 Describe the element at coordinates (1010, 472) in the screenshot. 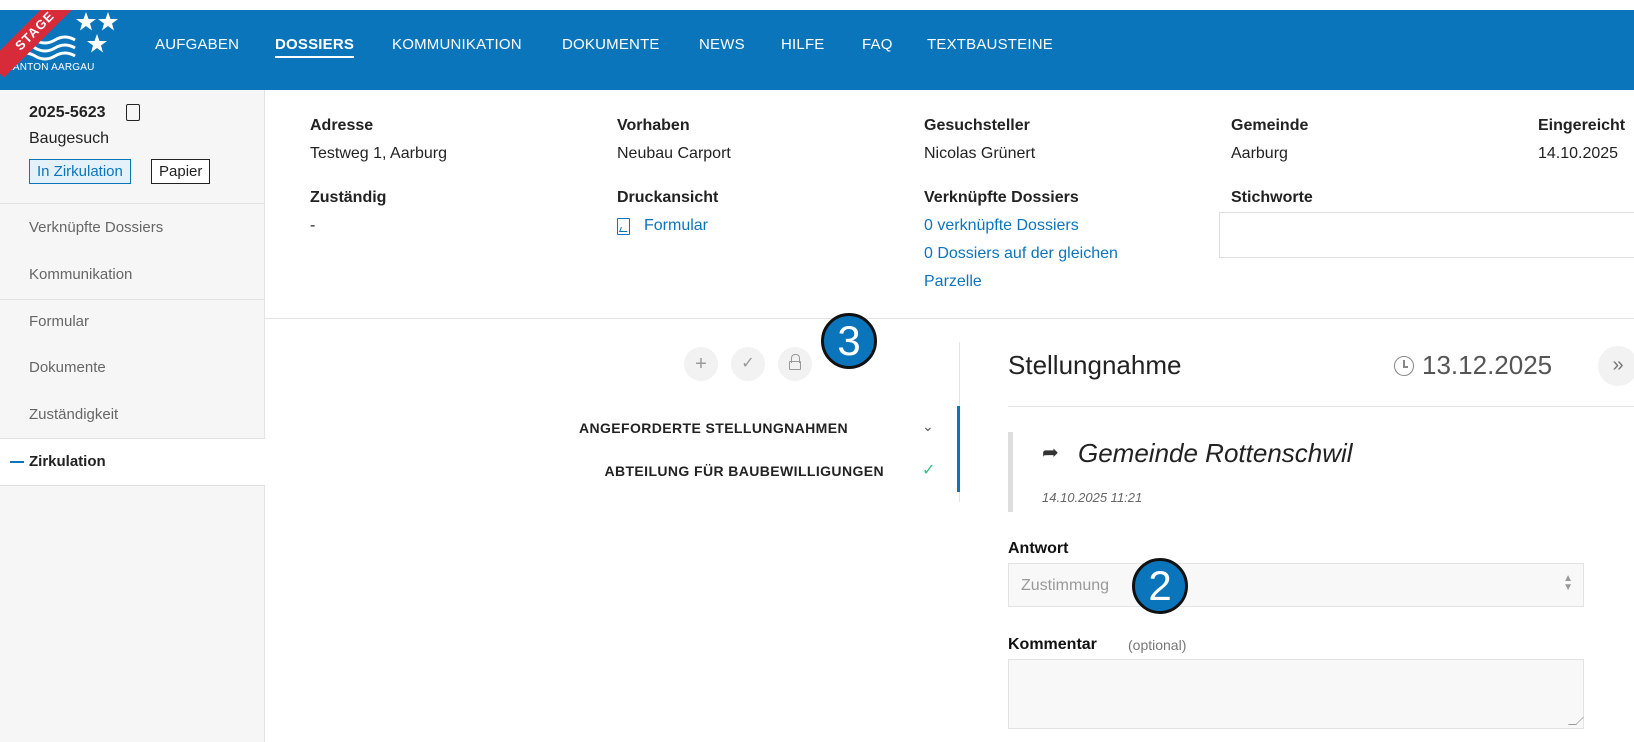

I see `quote-bar` at that location.